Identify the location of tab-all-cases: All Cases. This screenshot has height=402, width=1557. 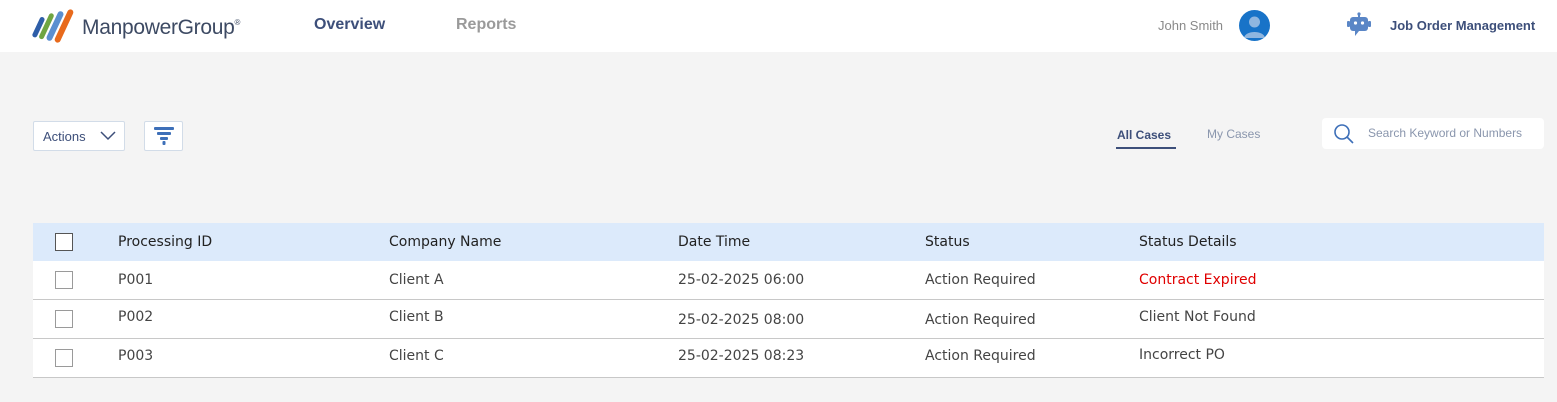
(1144, 135).